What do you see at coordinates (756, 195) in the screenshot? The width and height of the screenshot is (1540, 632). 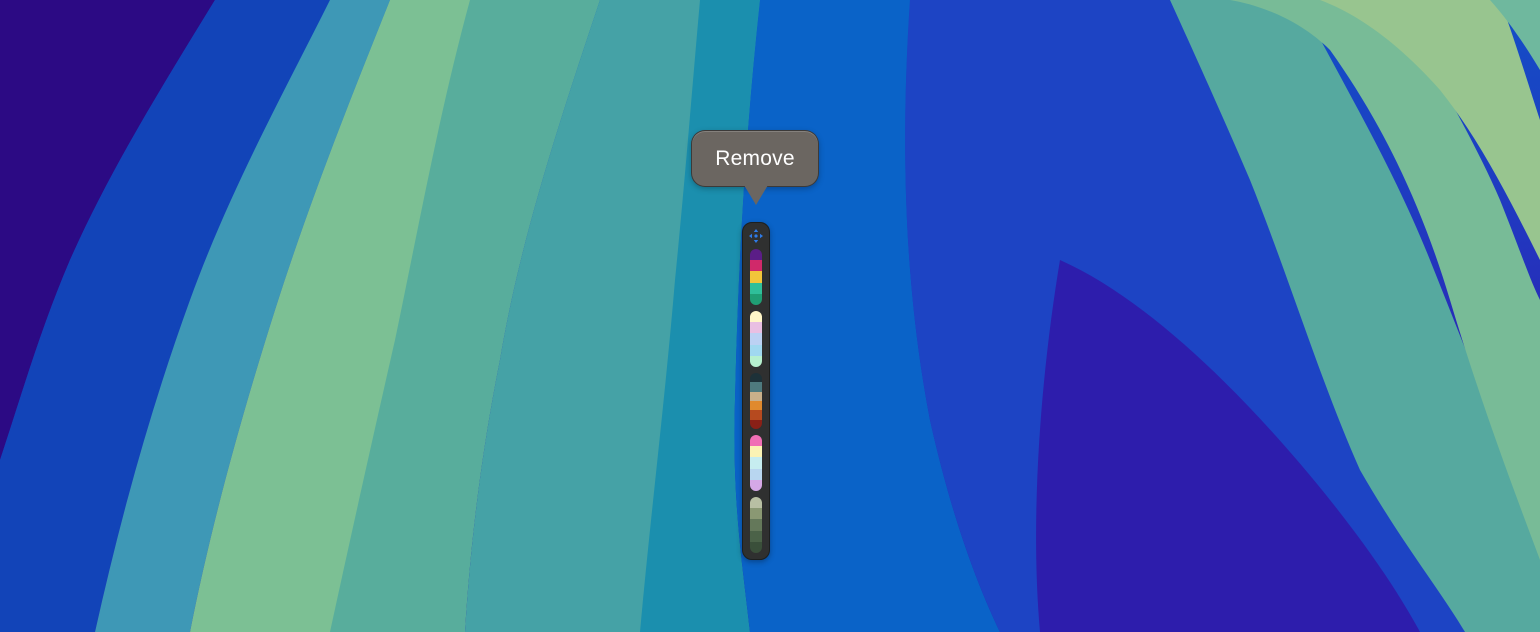 I see `tooltip-arrow` at bounding box center [756, 195].